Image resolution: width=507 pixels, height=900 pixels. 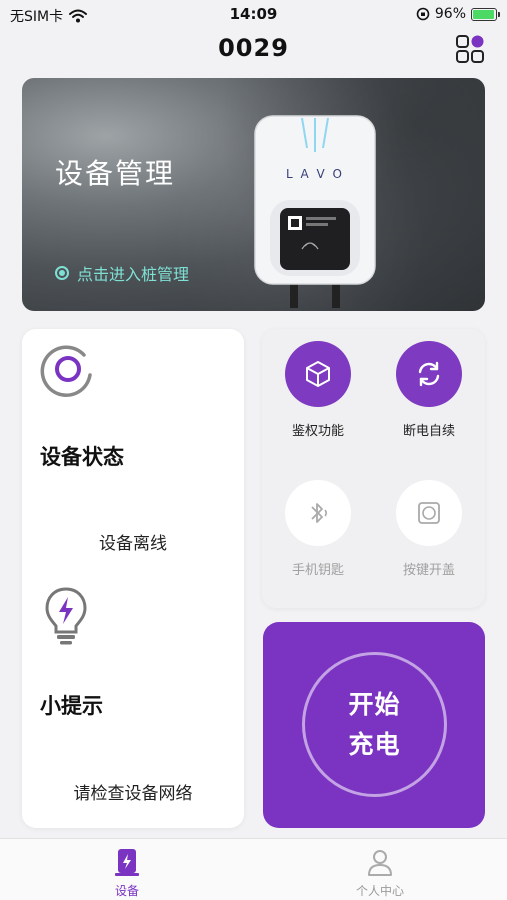 What do you see at coordinates (374, 704) in the screenshot?
I see `start-charging-line1: 开始` at bounding box center [374, 704].